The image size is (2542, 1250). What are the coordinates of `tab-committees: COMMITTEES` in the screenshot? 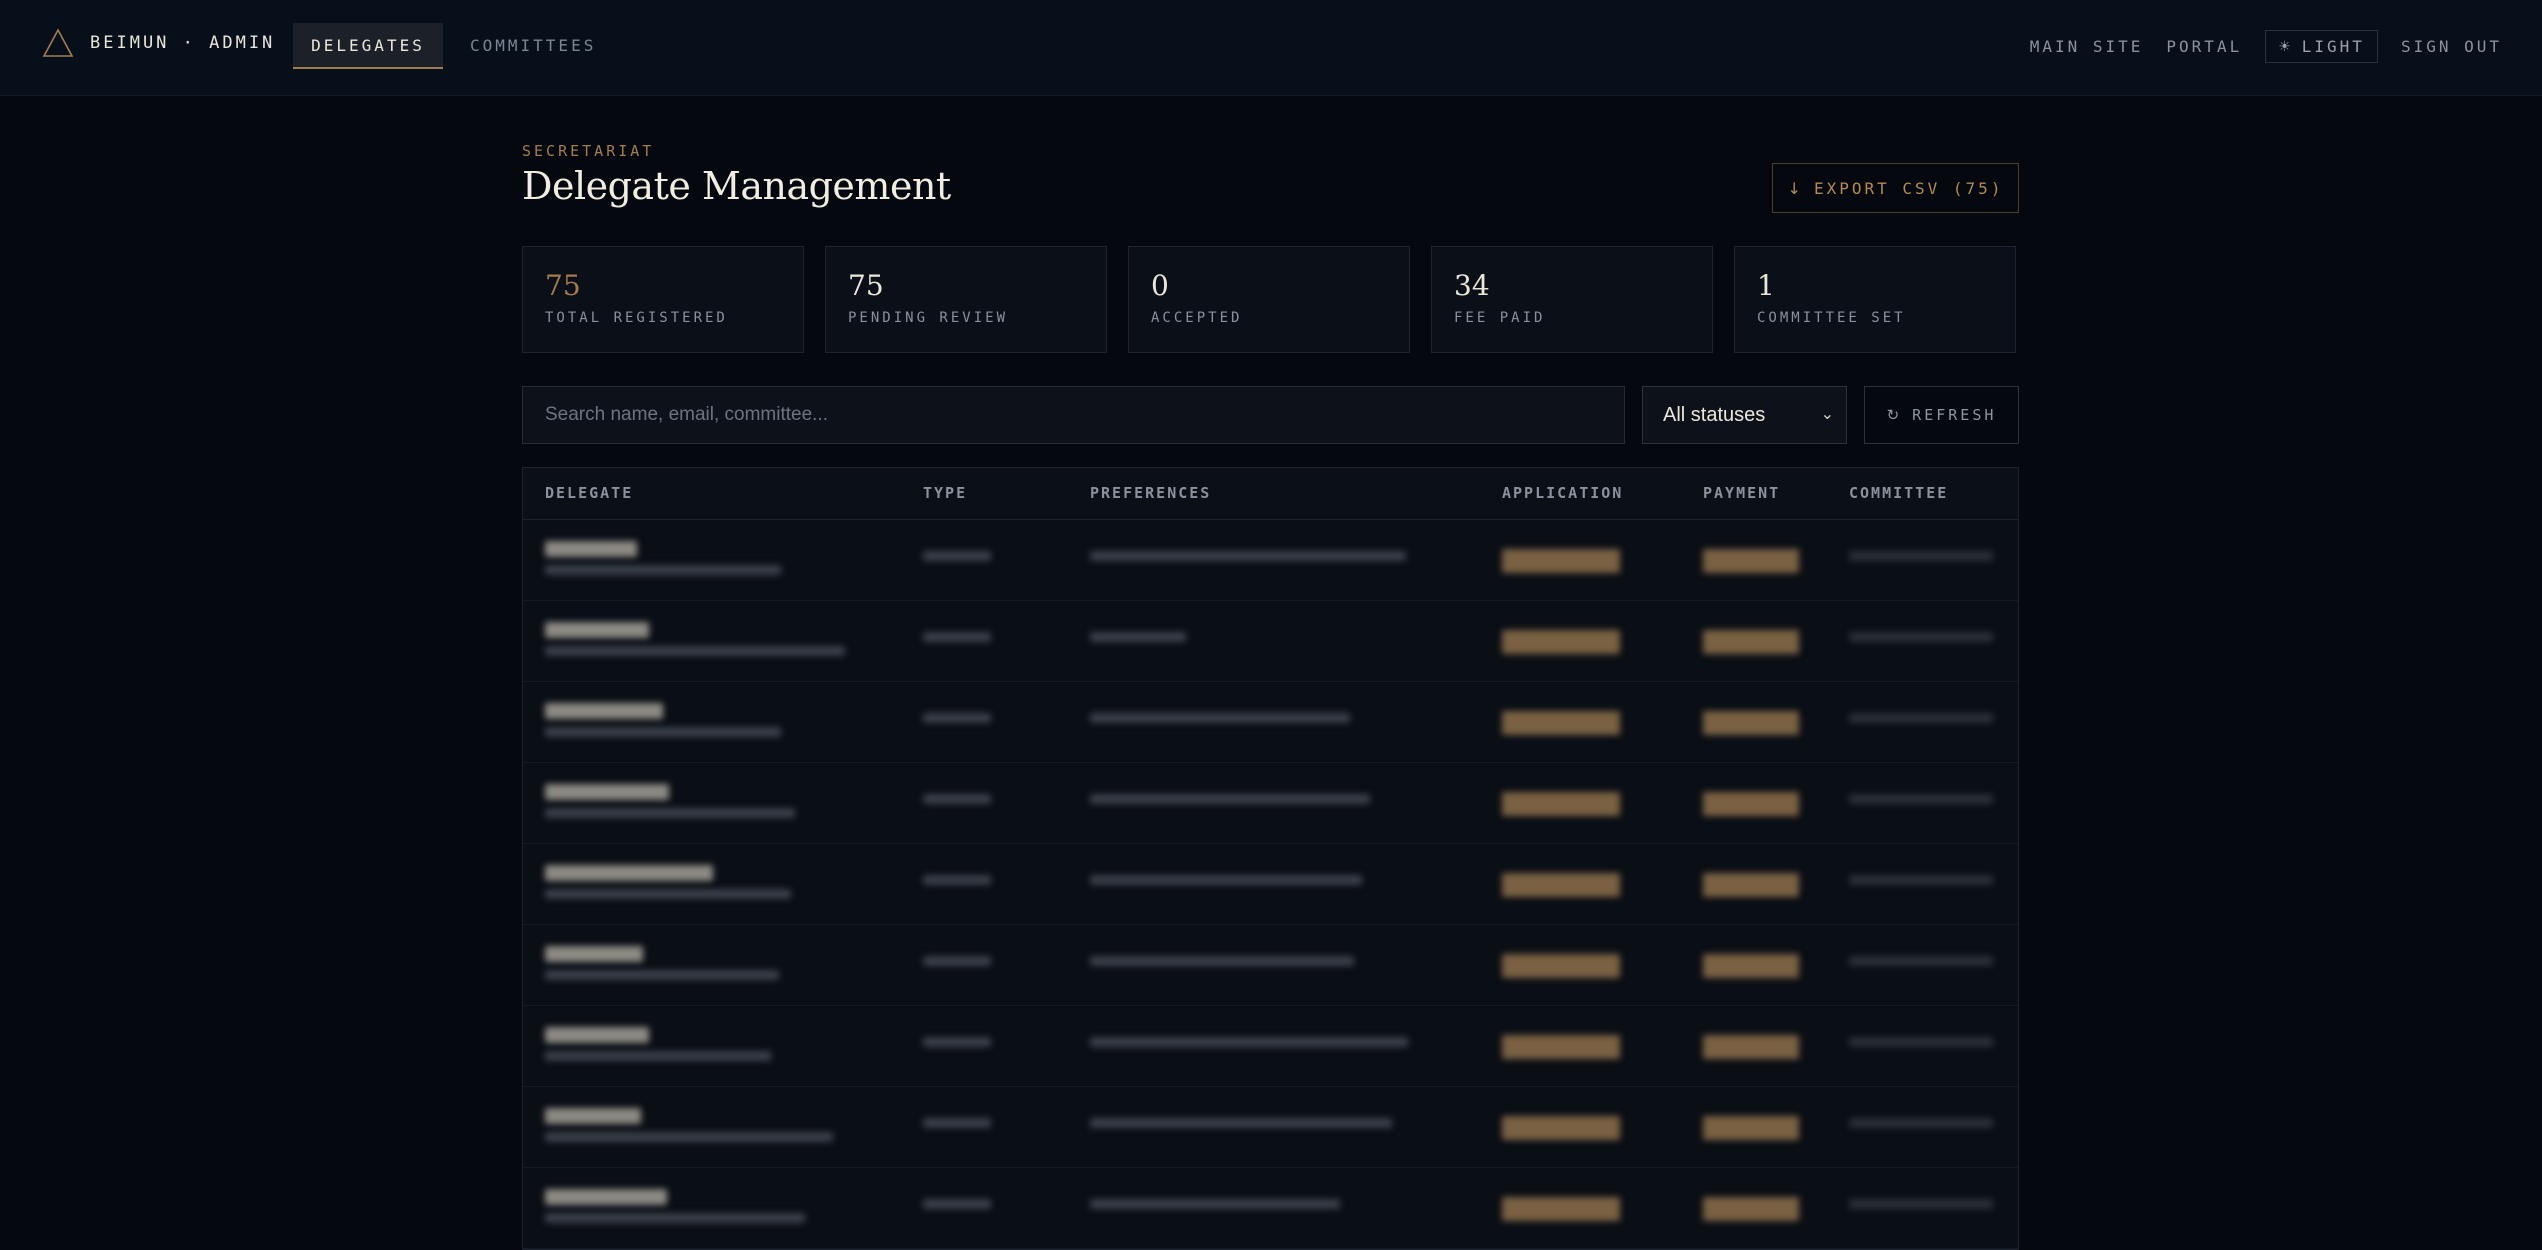 It's located at (531, 46).